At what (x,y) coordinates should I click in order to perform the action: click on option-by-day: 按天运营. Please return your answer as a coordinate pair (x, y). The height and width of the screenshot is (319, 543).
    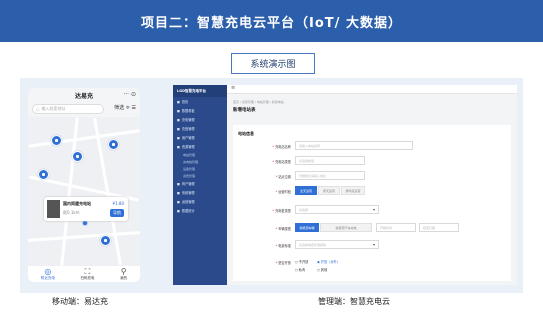
    Looking at the image, I should click on (329, 190).